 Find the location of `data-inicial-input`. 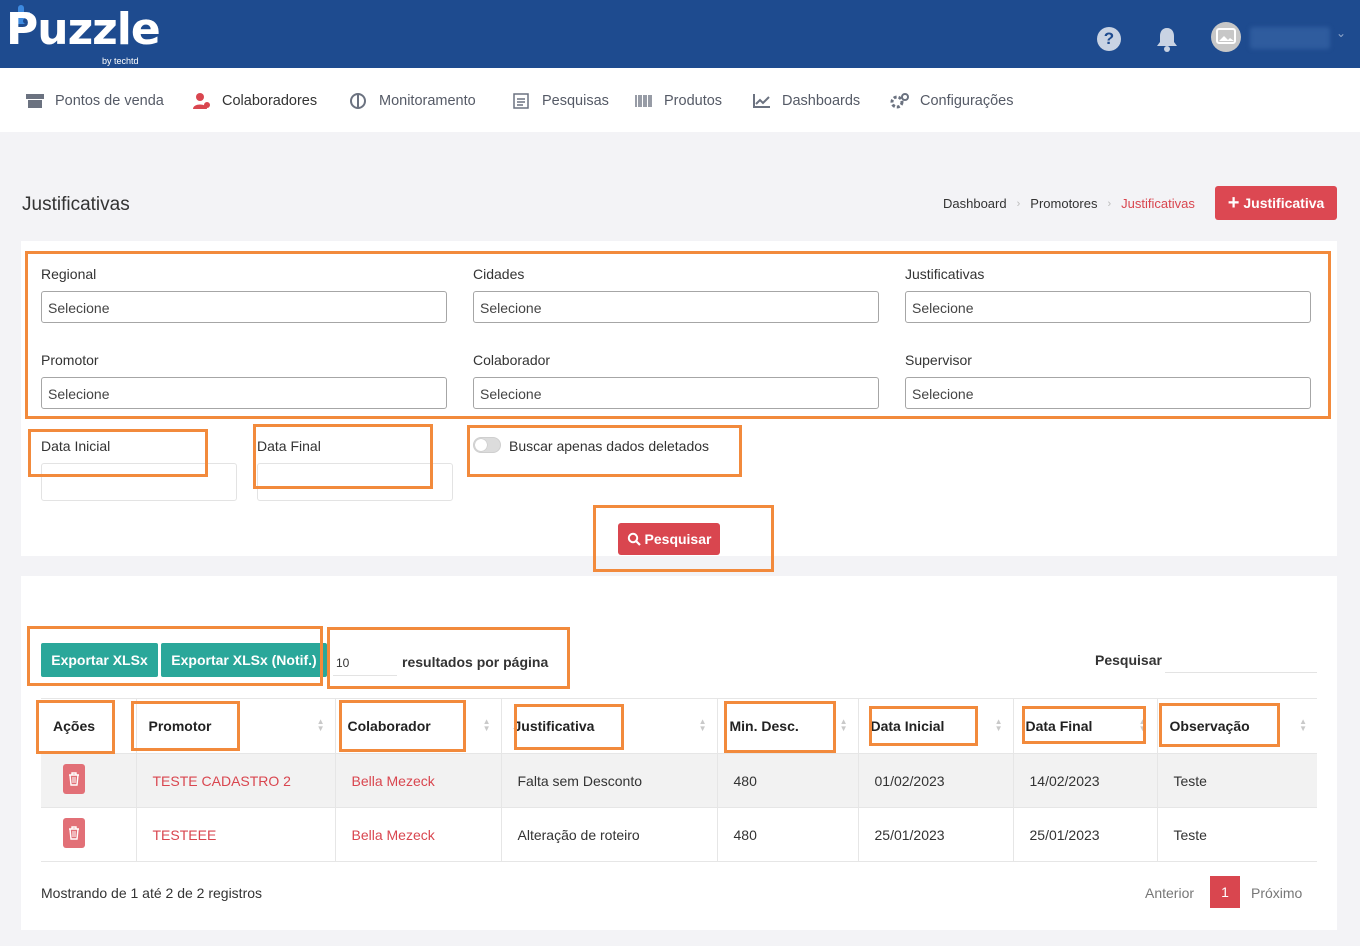

data-inicial-input is located at coordinates (139, 482).